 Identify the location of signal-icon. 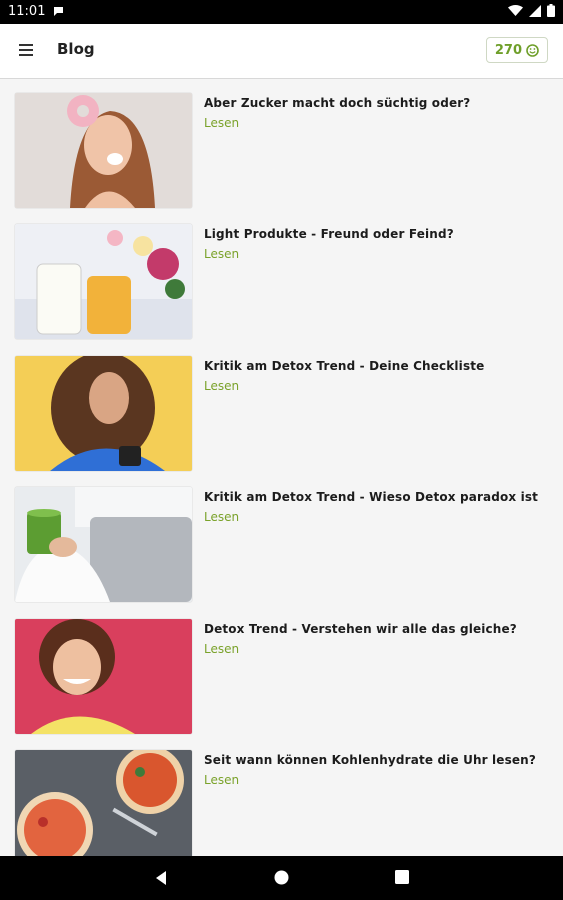
(535, 10).